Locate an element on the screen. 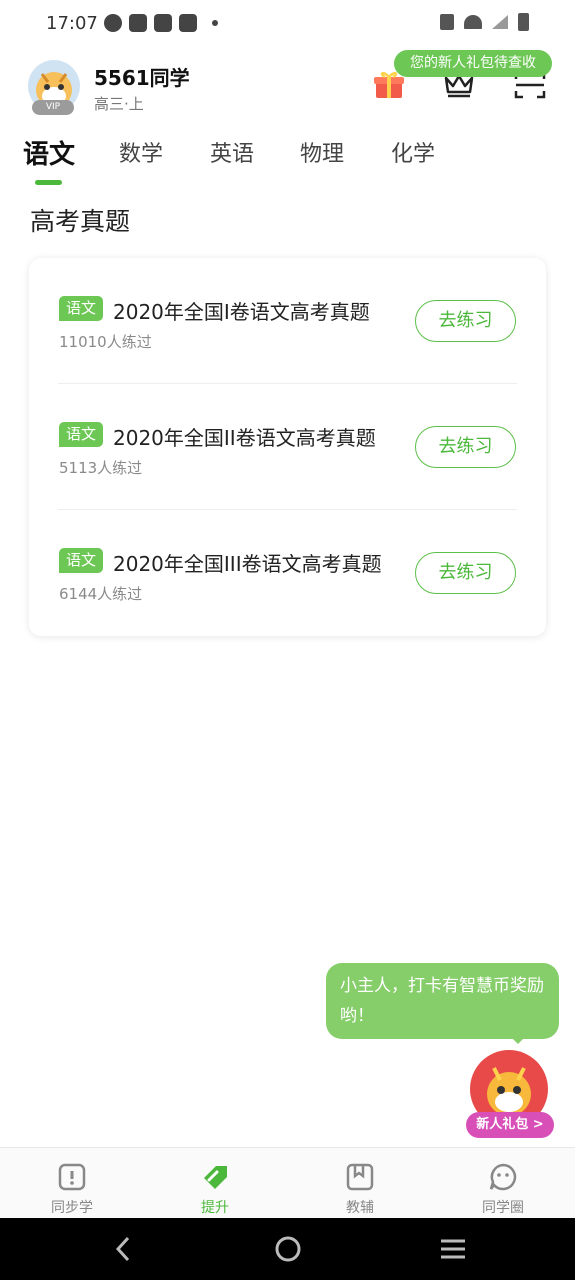 Image resolution: width=575 pixels, height=1280 pixels. nav-item-classmates: 同学圈 is located at coordinates (503, 1183).